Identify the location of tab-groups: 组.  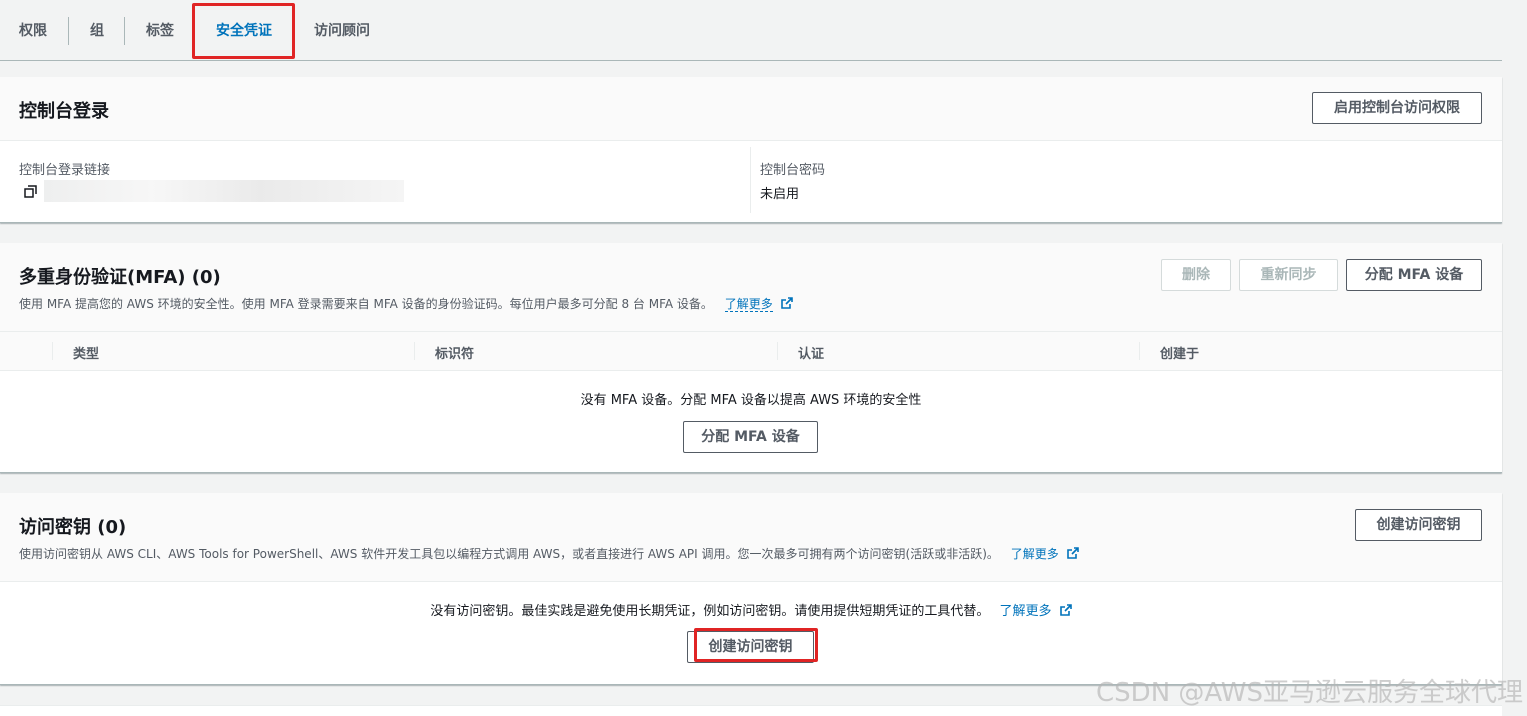
(97, 30).